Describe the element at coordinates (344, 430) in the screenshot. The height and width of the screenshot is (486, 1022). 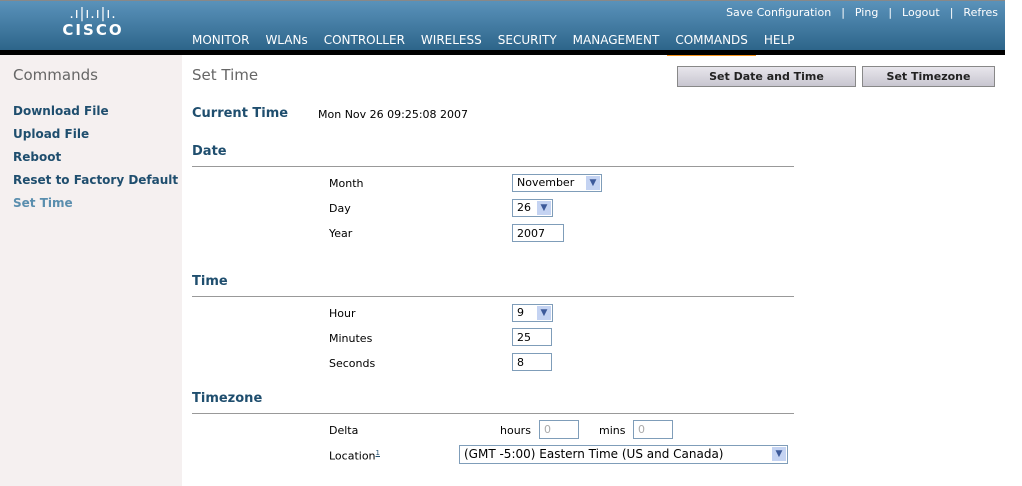
I see `delta-label: Delta` at that location.